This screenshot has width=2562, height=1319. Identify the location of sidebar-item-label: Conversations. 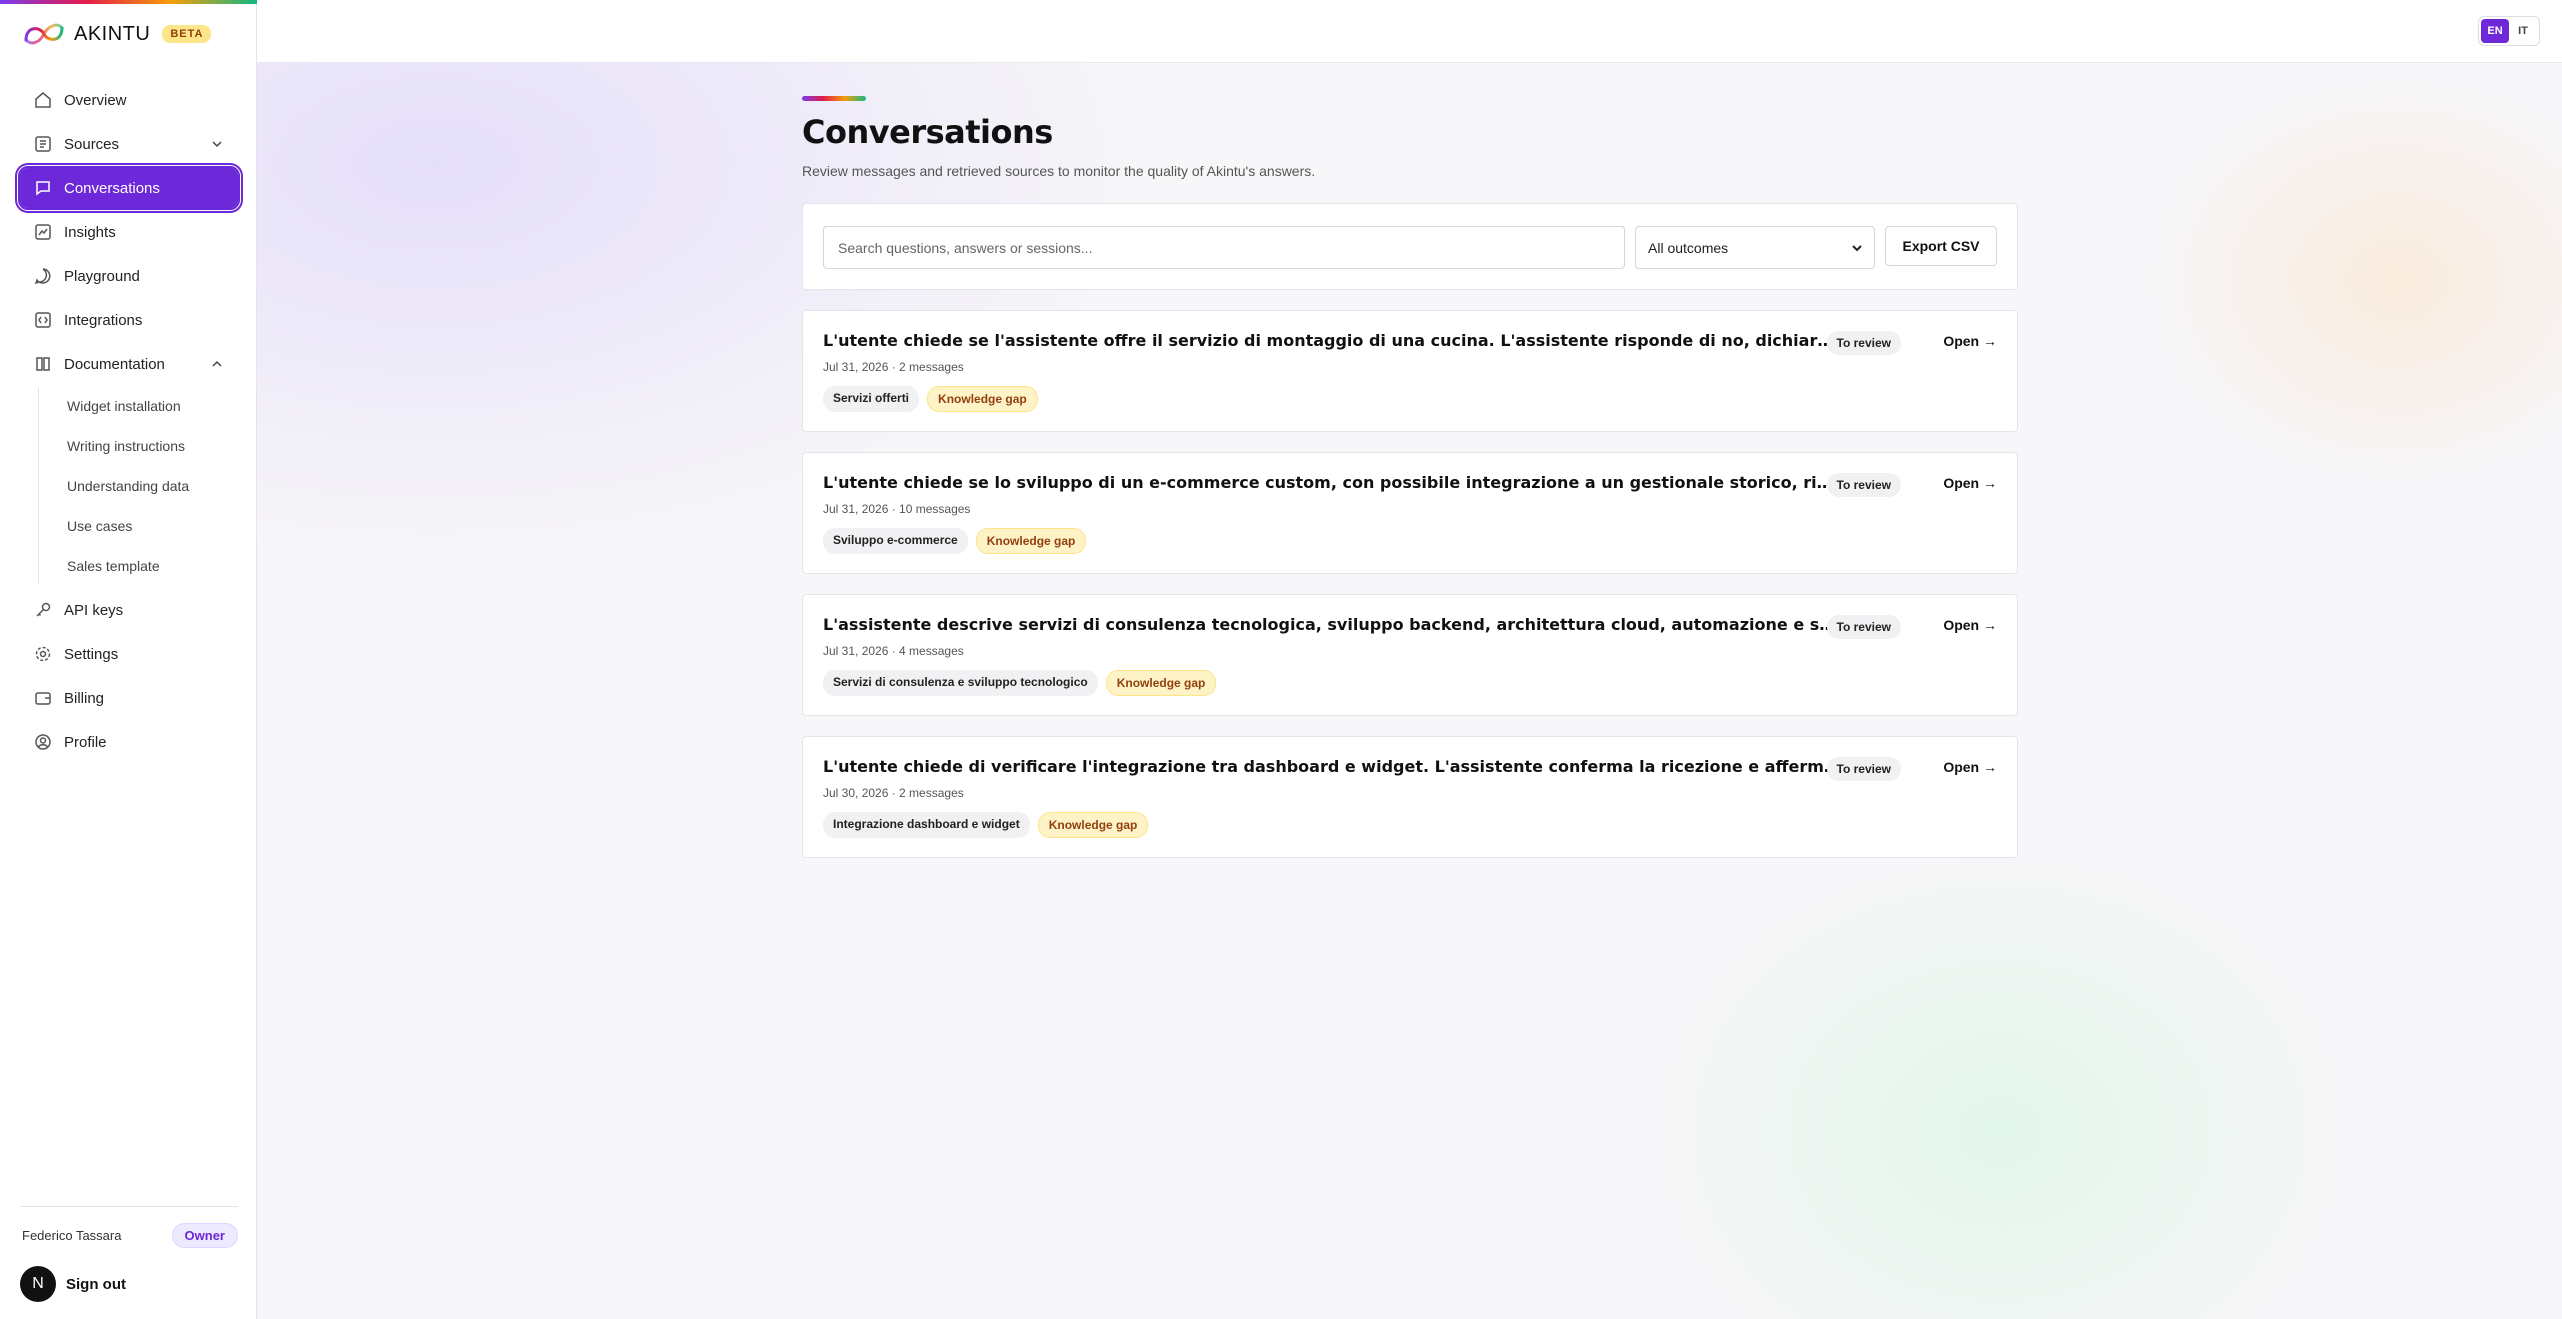
(112, 188).